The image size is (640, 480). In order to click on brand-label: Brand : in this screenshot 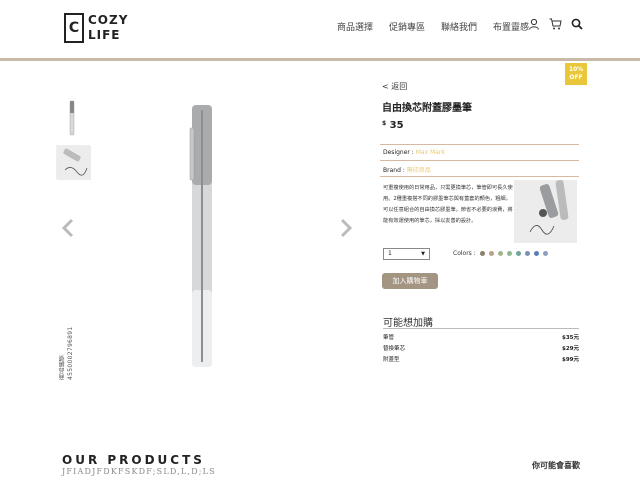, I will do `click(394, 170)`.